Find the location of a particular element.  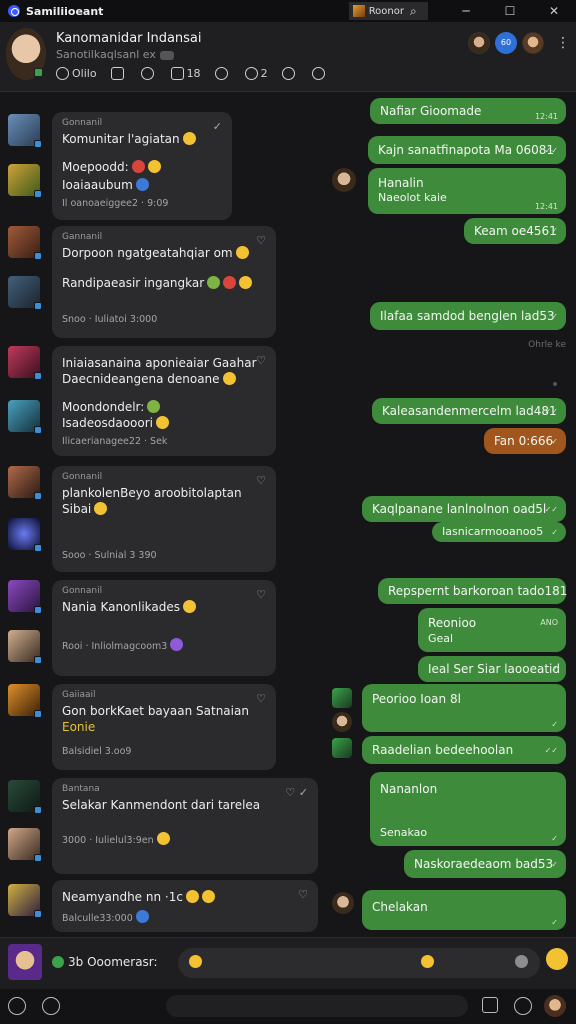

sticker-icon is located at coordinates (490, 1005).